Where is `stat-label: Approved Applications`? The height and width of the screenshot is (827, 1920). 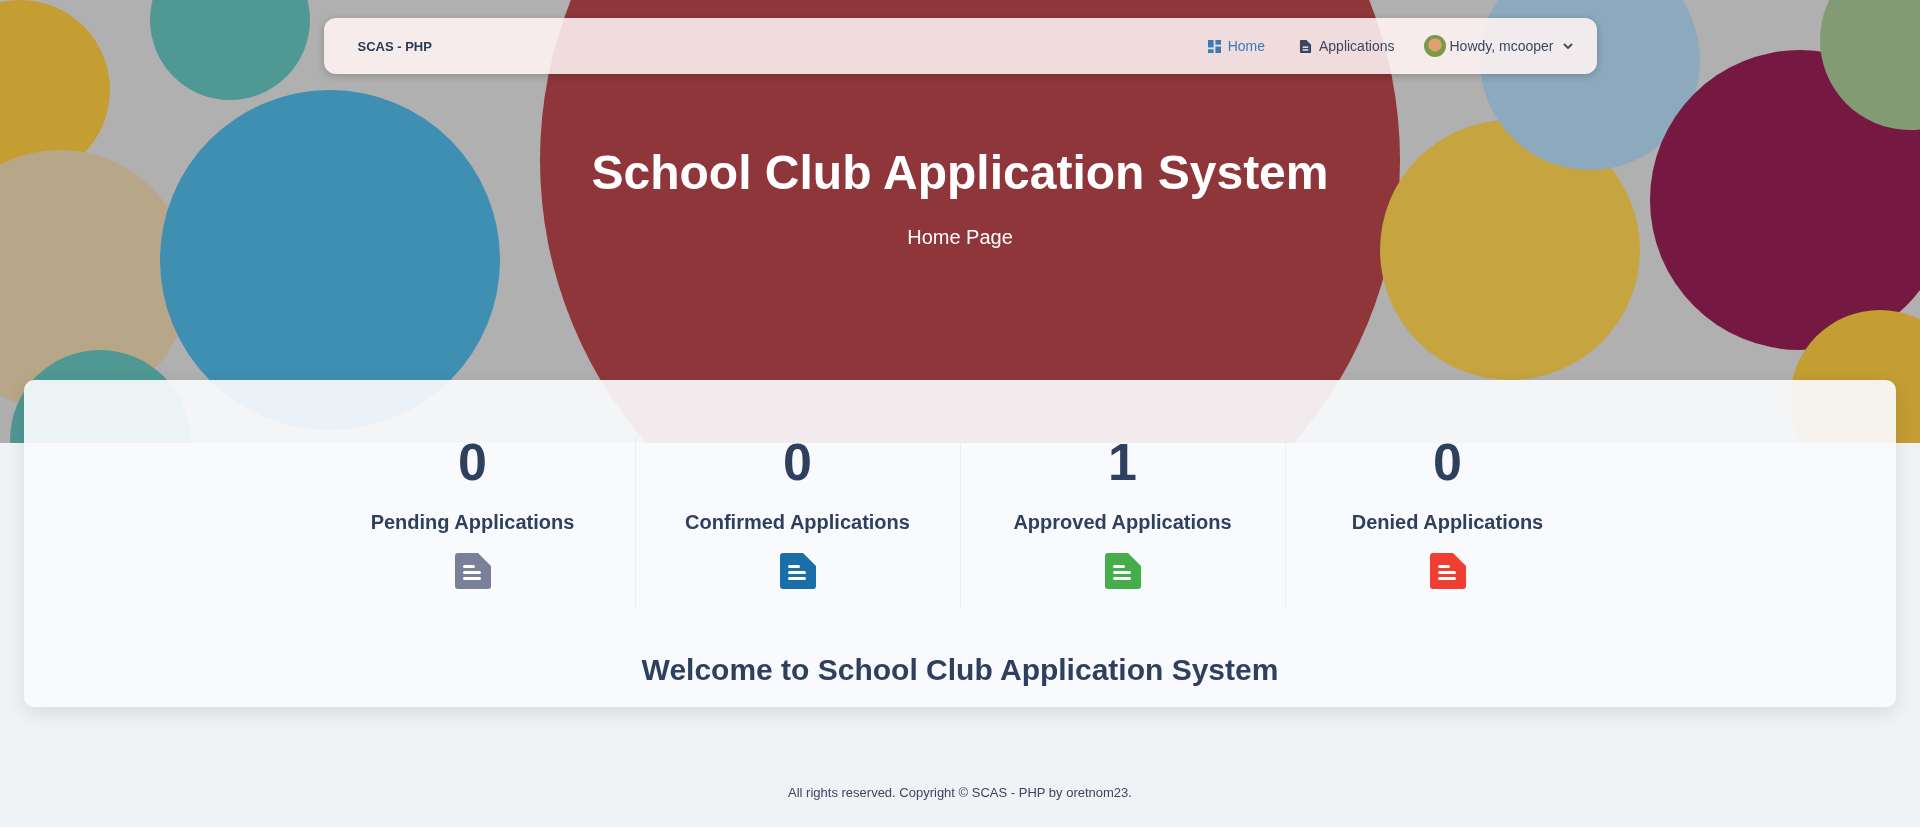
stat-label: Approved Applications is located at coordinates (1122, 522).